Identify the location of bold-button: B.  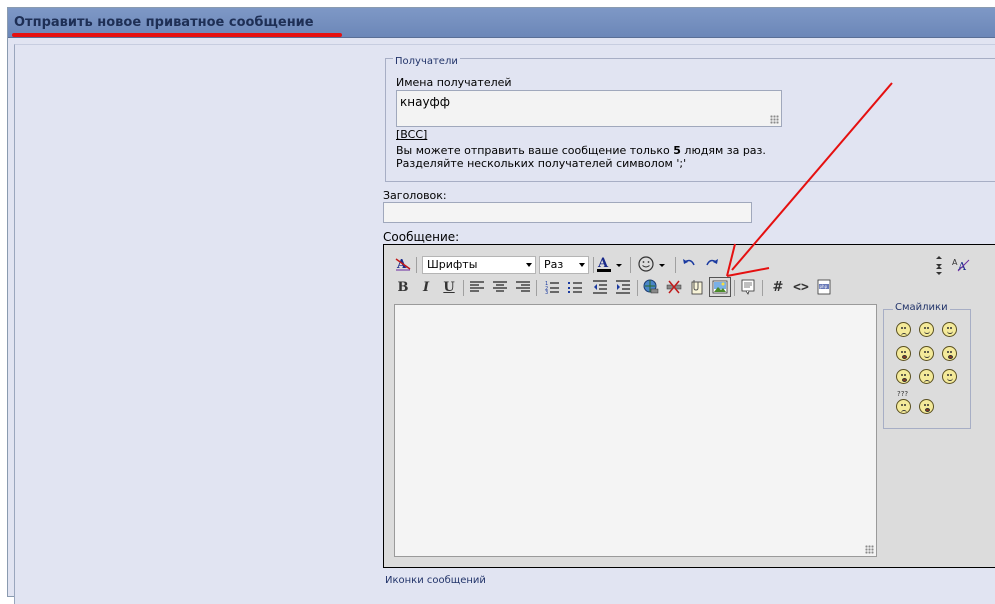
(403, 287).